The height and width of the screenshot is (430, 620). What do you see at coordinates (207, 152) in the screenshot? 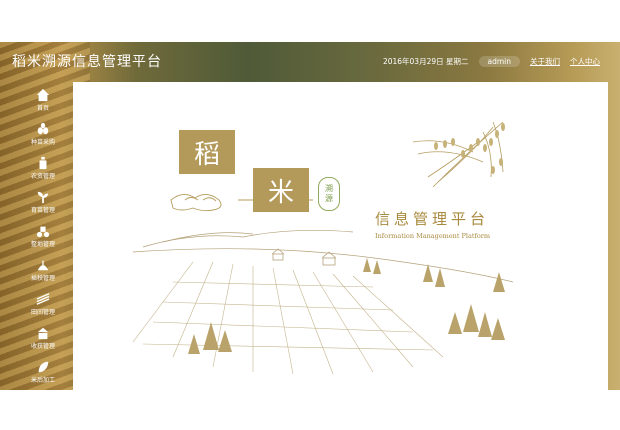
I see `title-char-rice: 稻` at bounding box center [207, 152].